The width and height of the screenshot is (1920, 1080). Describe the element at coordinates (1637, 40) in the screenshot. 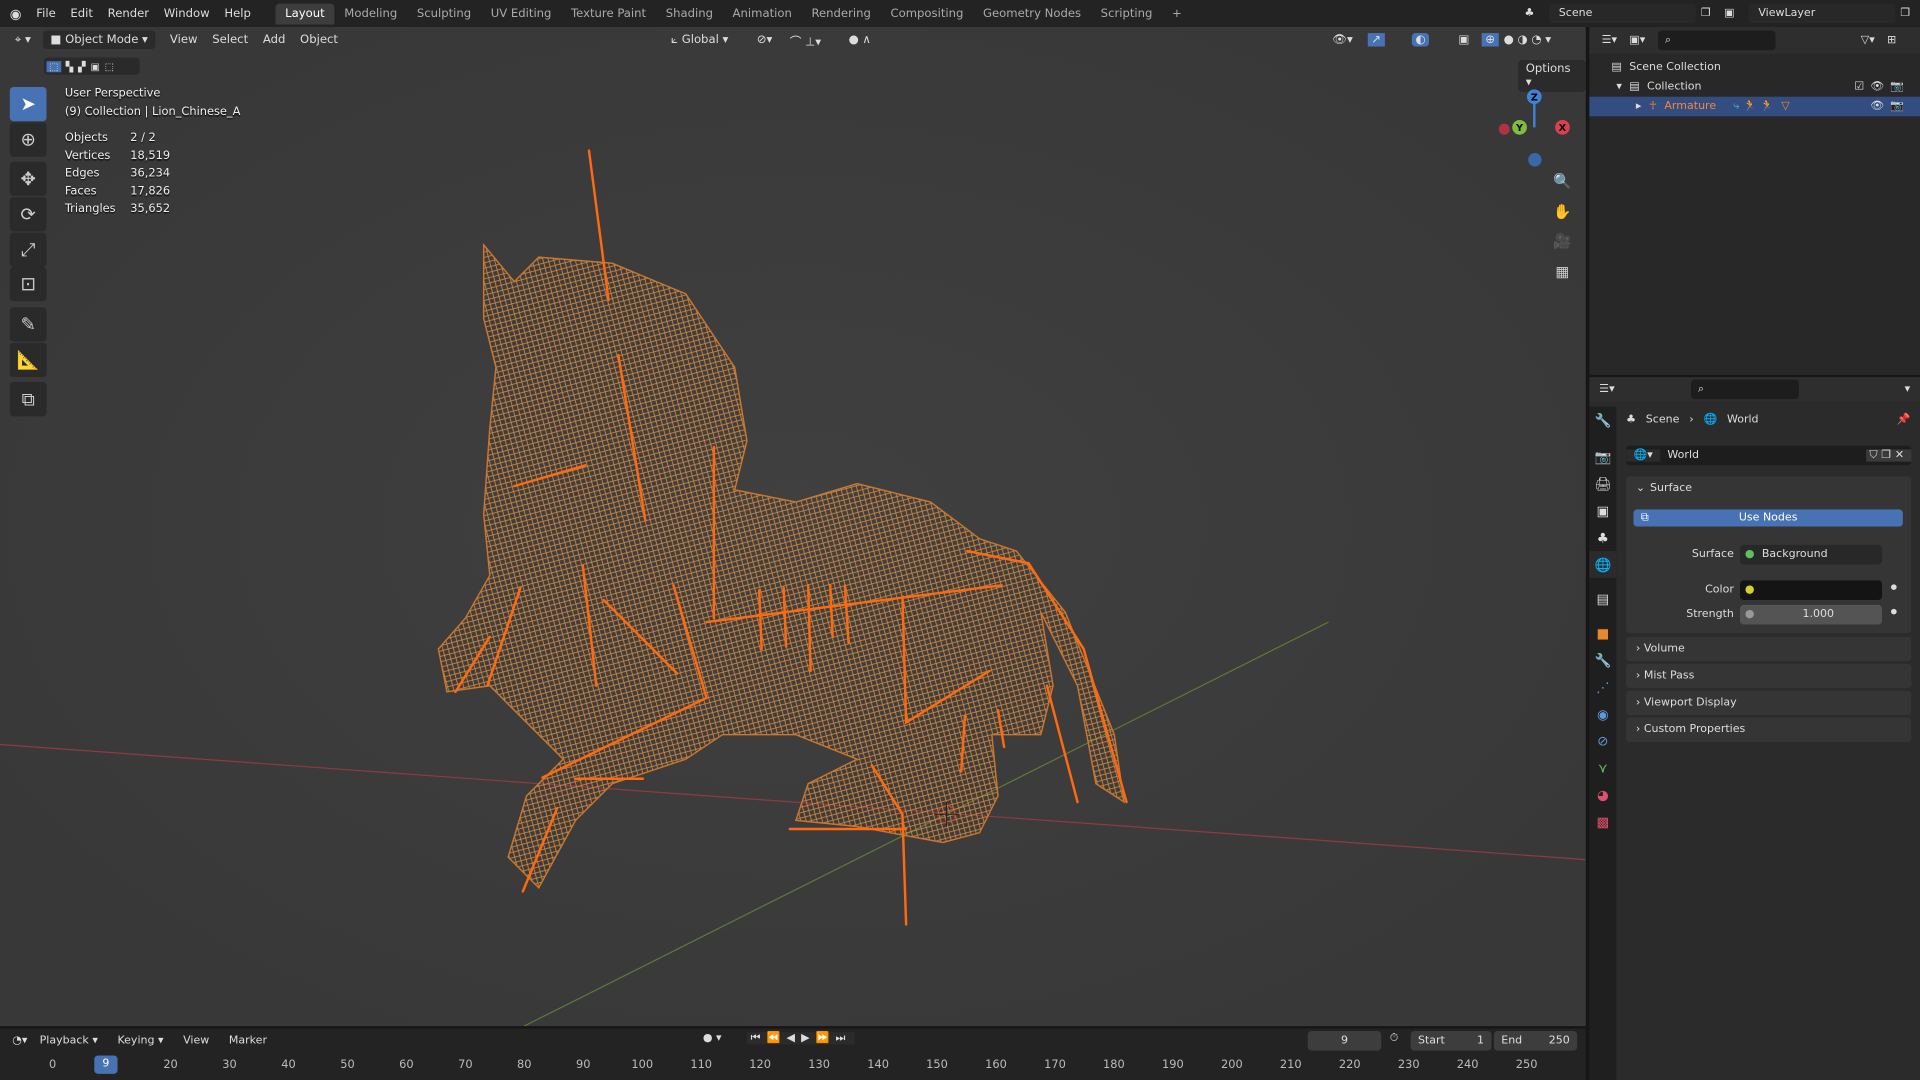

I see `filter-view-icon: ▣▾` at that location.